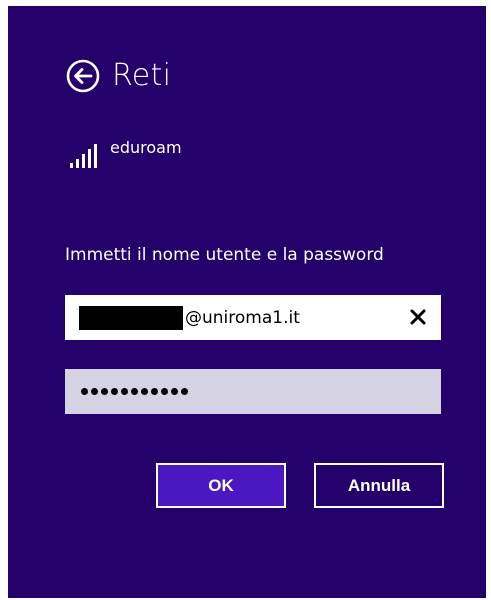  What do you see at coordinates (142, 75) in the screenshot?
I see `page-title: Reti` at bounding box center [142, 75].